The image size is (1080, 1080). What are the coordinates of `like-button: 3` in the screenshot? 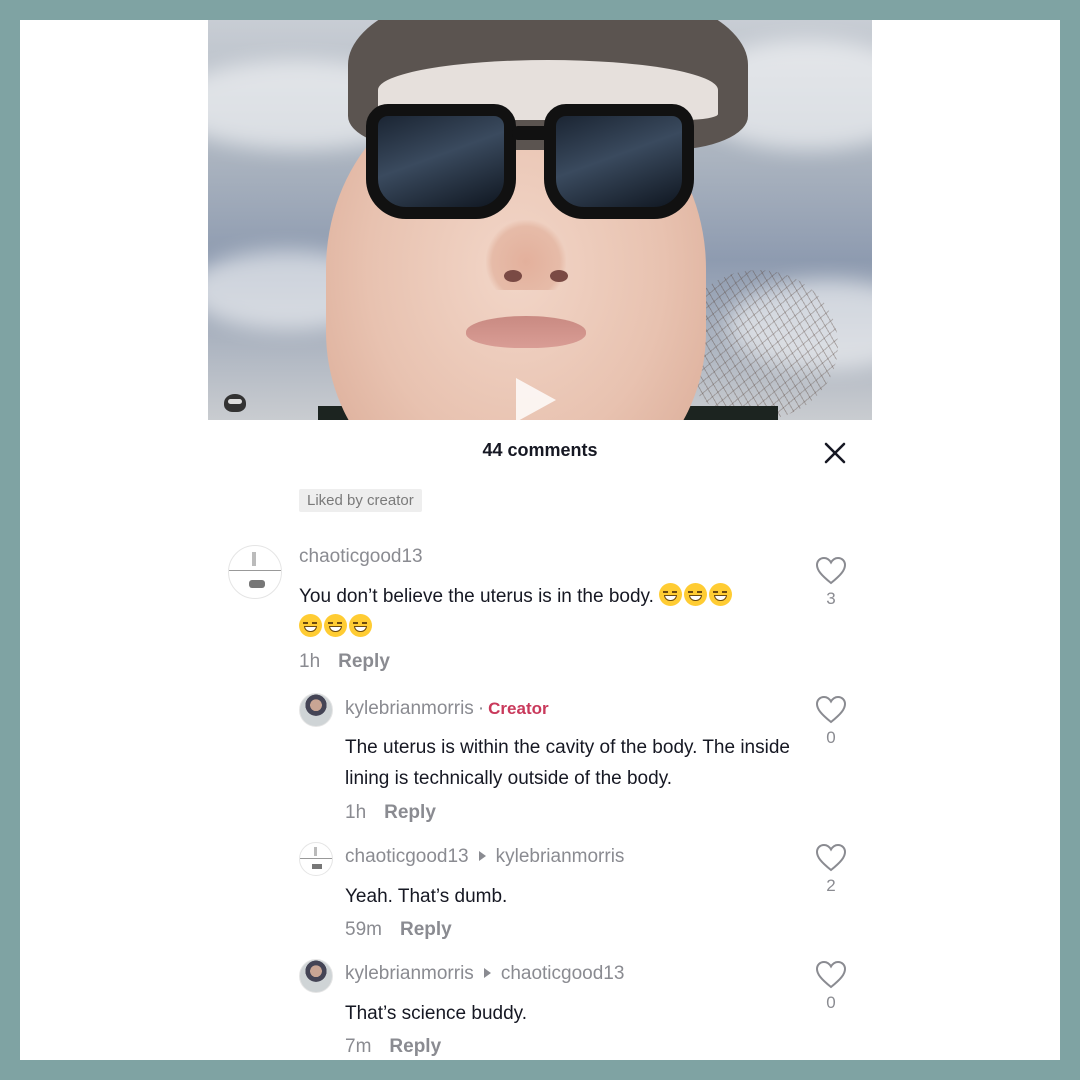 It's located at (831, 582).